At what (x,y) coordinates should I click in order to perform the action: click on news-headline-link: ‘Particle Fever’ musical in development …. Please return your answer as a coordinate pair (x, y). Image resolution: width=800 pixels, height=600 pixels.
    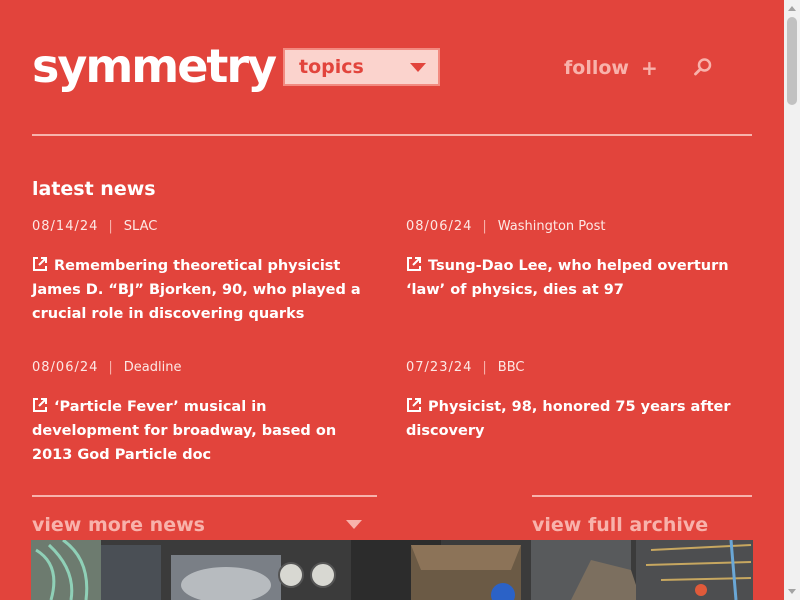
    Looking at the image, I should click on (204, 431).